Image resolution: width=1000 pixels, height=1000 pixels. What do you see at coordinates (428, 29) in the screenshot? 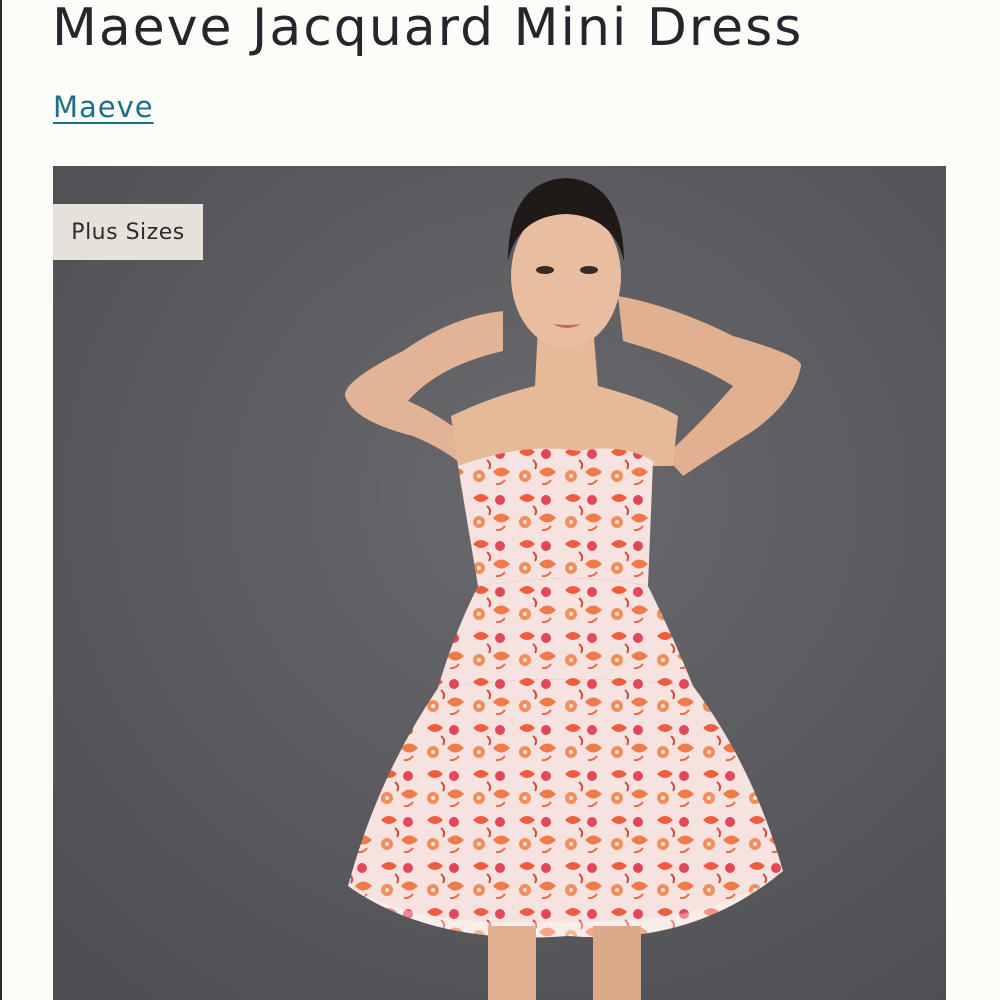
I see `product-title: Maeve Jacquard Mini Dress` at bounding box center [428, 29].